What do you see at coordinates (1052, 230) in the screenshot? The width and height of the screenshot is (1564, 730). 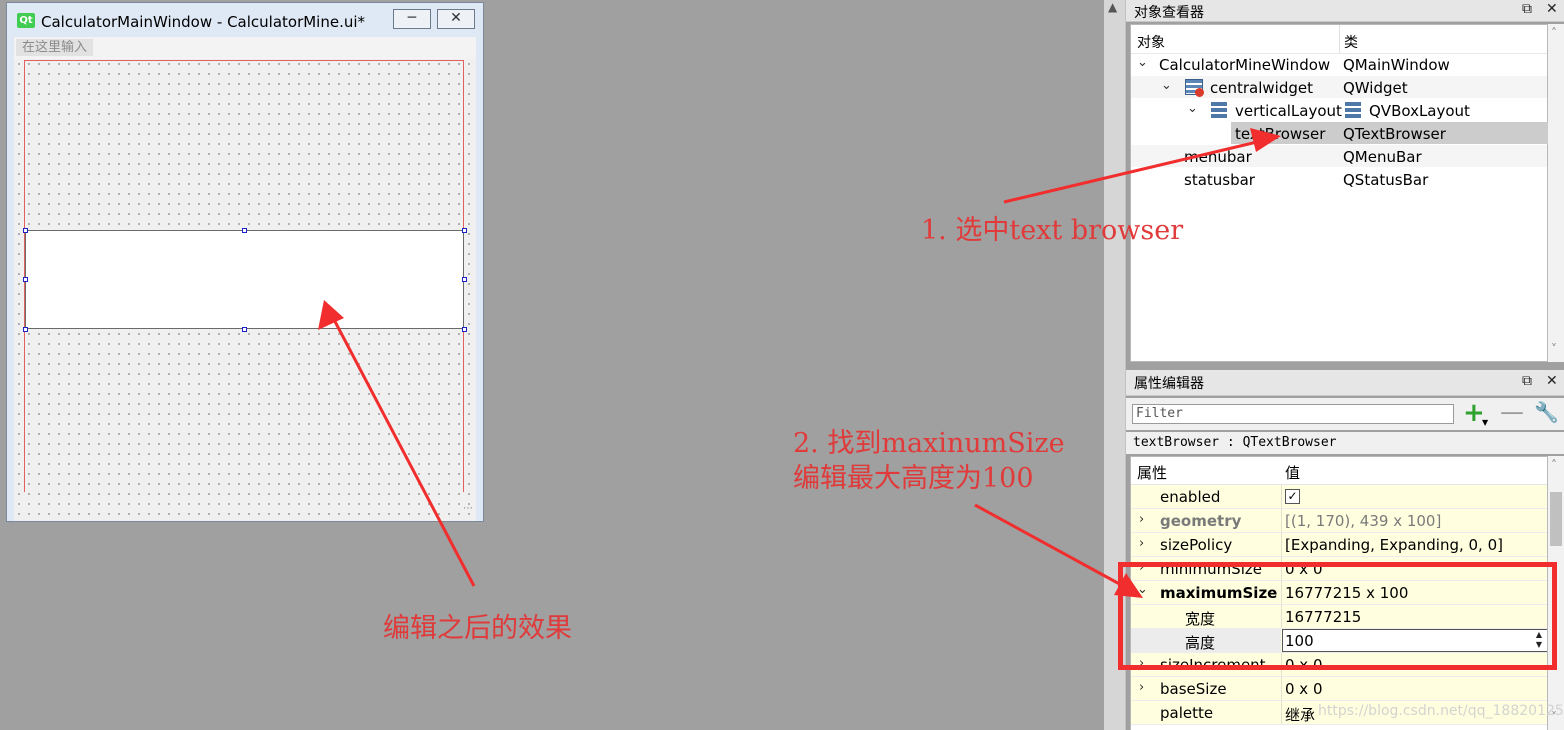 I see `annotation-step1: 1. 选中text browser` at bounding box center [1052, 230].